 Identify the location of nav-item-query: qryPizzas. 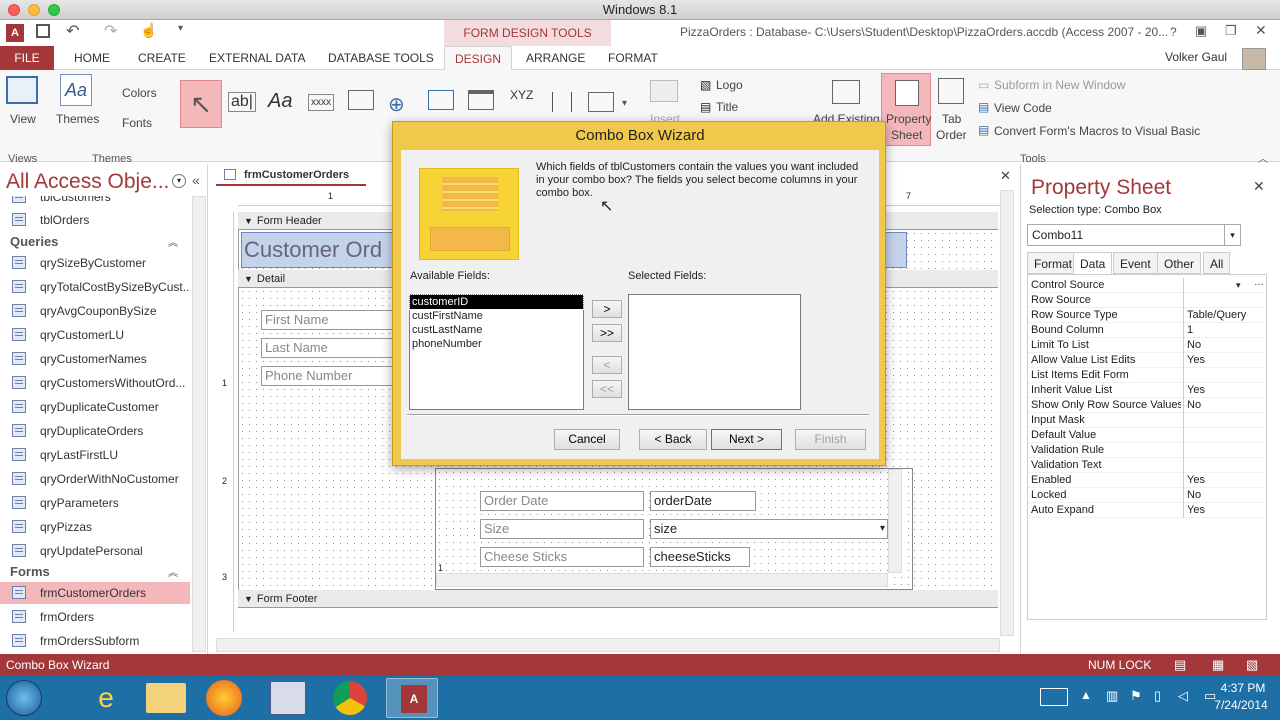
(95, 527).